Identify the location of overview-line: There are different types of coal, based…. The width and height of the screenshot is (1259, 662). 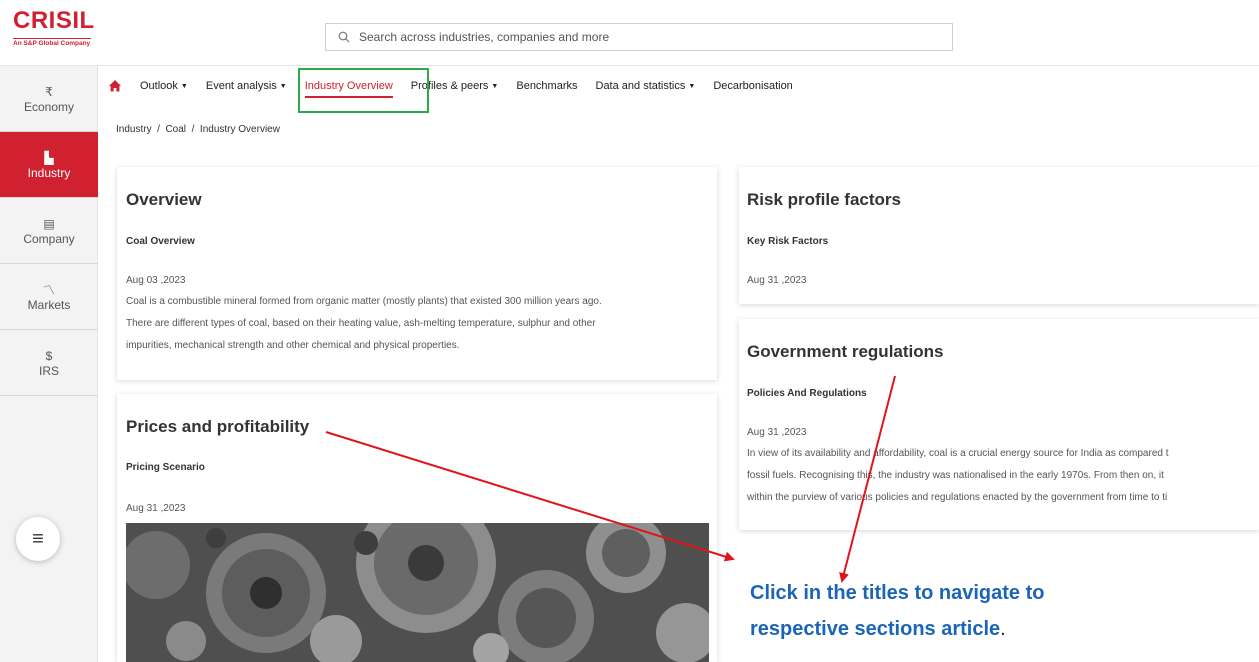
(361, 323).